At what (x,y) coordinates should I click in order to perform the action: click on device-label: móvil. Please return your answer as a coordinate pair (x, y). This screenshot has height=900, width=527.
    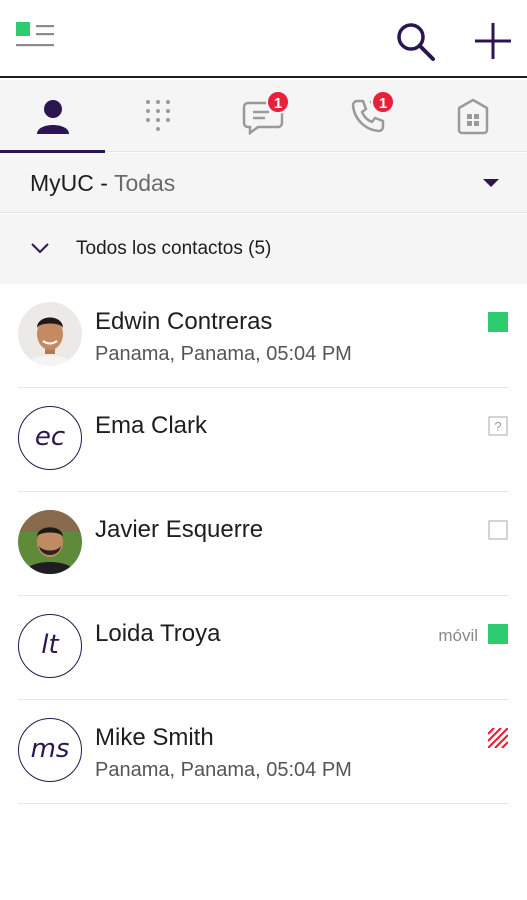
    Looking at the image, I should click on (458, 635).